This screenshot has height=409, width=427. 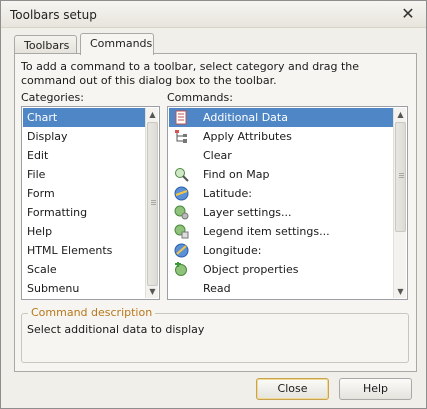 What do you see at coordinates (116, 329) in the screenshot?
I see `command-description-text: Select additional data to display` at bounding box center [116, 329].